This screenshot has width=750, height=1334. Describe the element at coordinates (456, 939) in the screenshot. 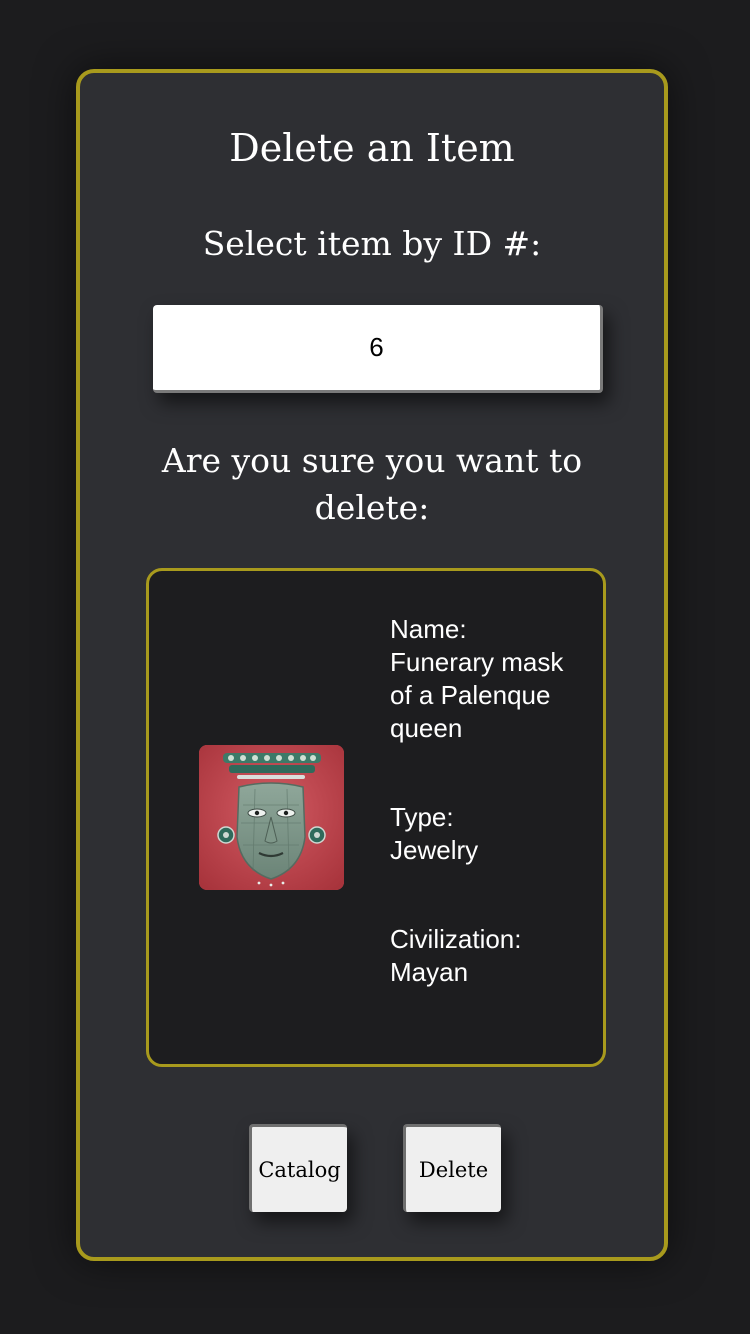

I see `item-civilization-label: Civilization:` at that location.